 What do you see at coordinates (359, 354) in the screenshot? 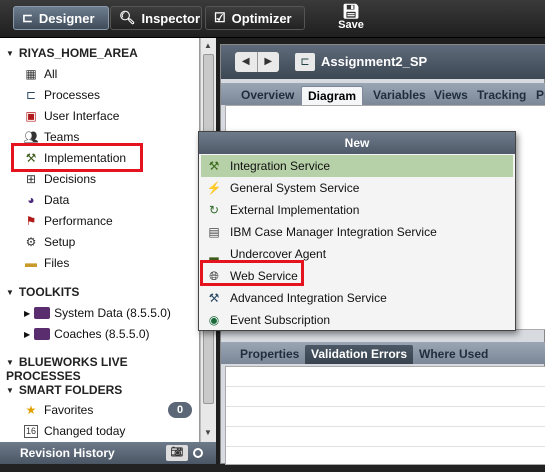
I see `tab-validation-errors: Validation Errors` at bounding box center [359, 354].